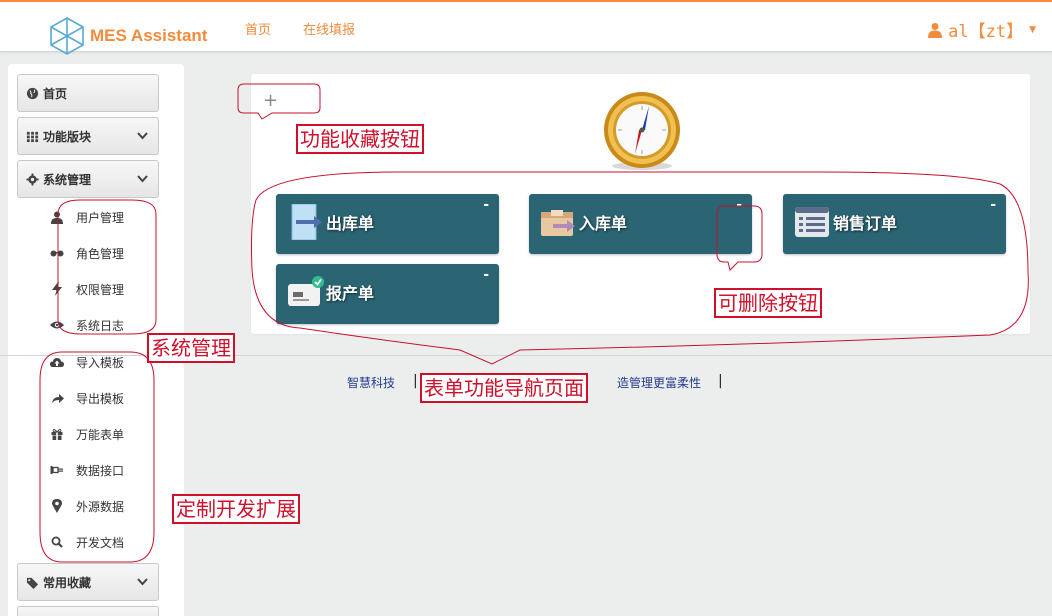  What do you see at coordinates (32, 583) in the screenshot?
I see `tags-icon` at bounding box center [32, 583].